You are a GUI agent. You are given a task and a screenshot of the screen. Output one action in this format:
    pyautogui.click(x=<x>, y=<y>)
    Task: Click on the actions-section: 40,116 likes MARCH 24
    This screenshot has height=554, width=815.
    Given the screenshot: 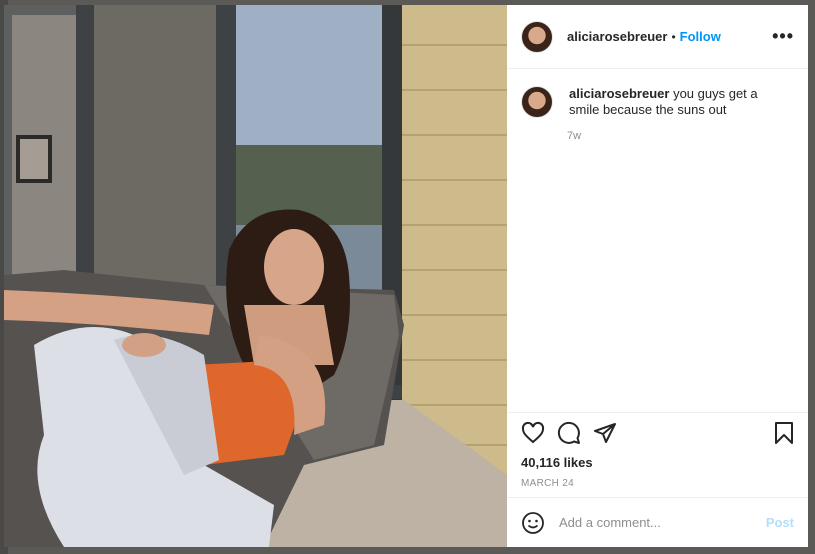 What is the action you would take?
    pyautogui.click(x=657, y=450)
    